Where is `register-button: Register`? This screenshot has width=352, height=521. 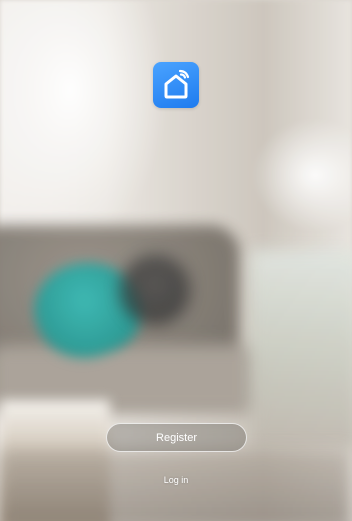 register-button: Register is located at coordinates (176, 437).